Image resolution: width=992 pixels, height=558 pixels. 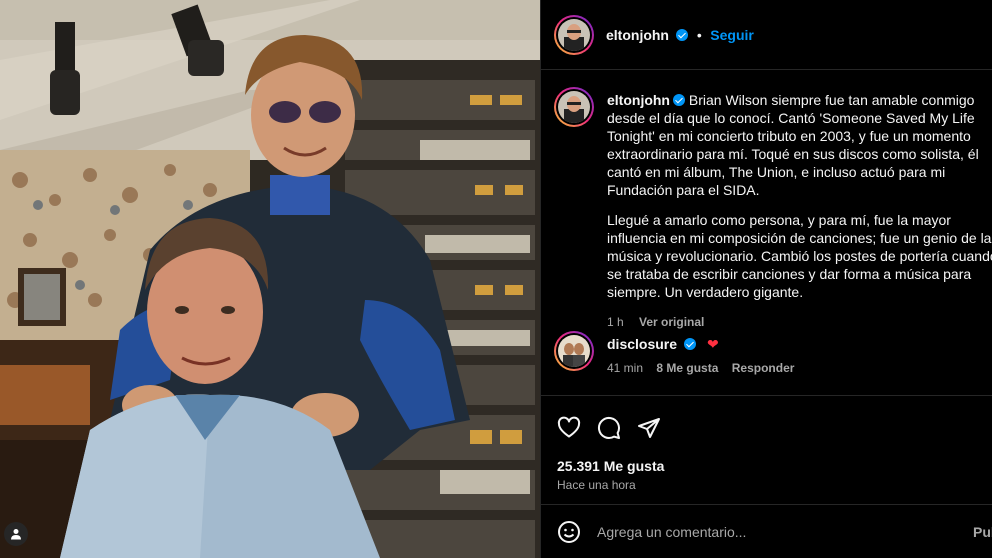 I want to click on comment-reply-button: Responder, so click(x=763, y=368).